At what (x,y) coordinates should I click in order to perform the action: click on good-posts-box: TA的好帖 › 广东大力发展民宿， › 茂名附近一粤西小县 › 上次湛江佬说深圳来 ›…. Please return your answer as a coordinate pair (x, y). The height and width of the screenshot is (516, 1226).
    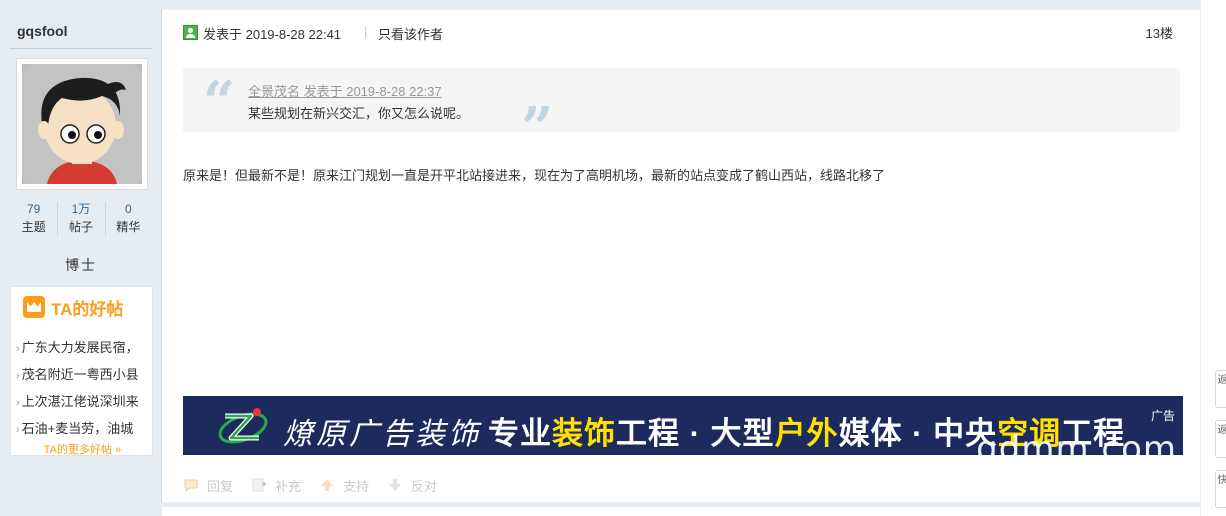
    Looking at the image, I should click on (81, 371).